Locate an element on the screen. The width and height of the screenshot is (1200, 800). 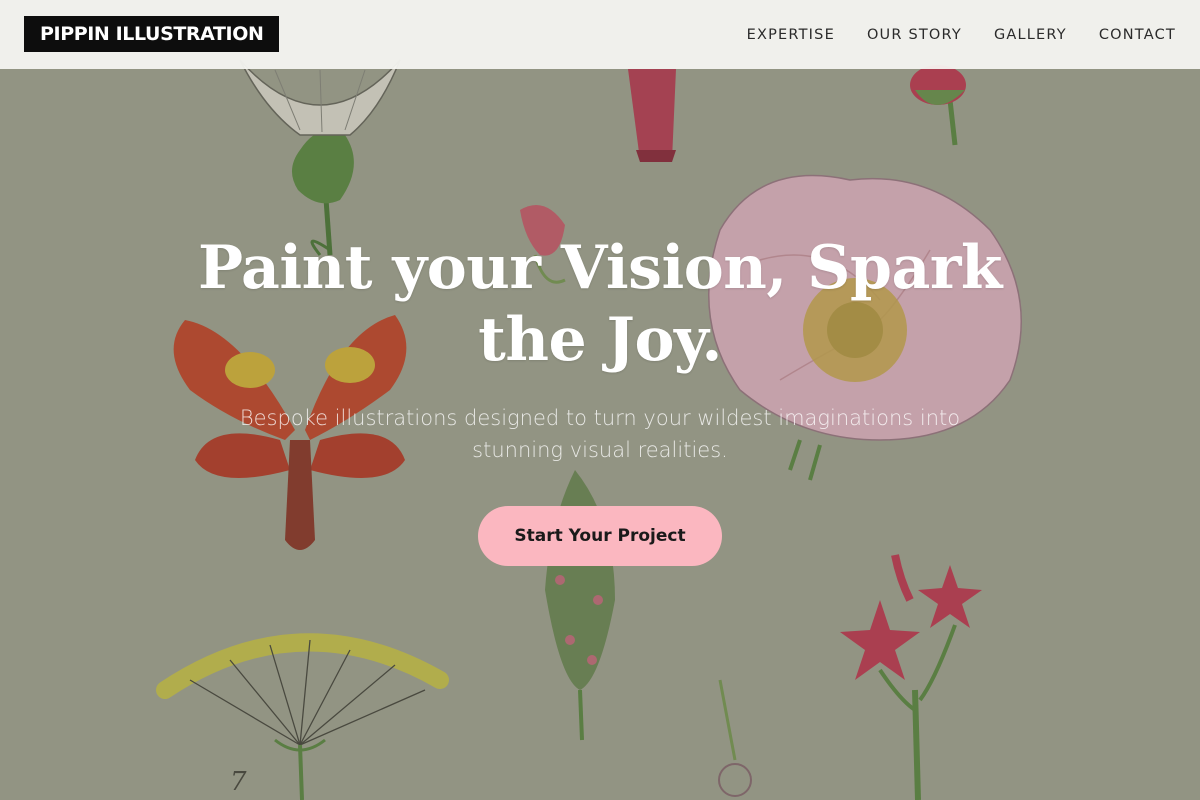
main-nav: EXPERTISE OUR STORY GALLERY CONTACT is located at coordinates (961, 34).